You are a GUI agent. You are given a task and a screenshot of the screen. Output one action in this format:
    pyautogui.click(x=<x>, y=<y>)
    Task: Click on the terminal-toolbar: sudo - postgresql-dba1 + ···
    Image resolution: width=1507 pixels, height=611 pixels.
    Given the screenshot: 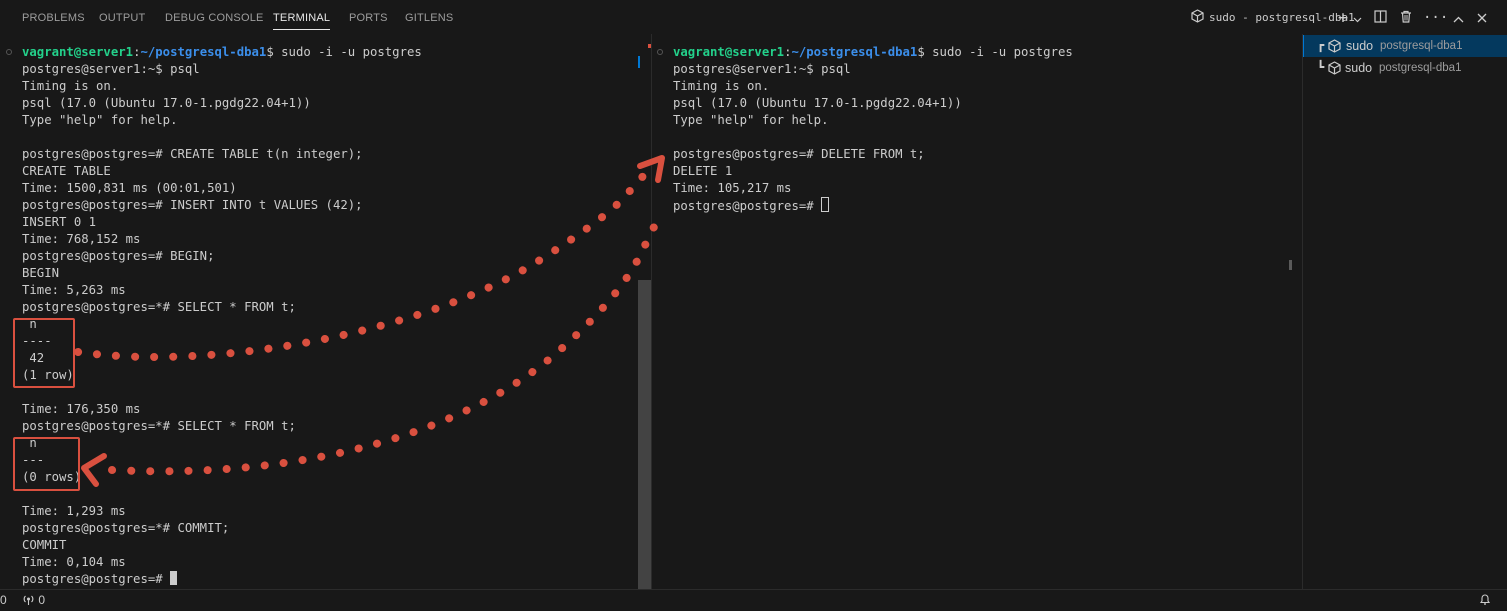 What is the action you would take?
    pyautogui.click(x=1346, y=18)
    